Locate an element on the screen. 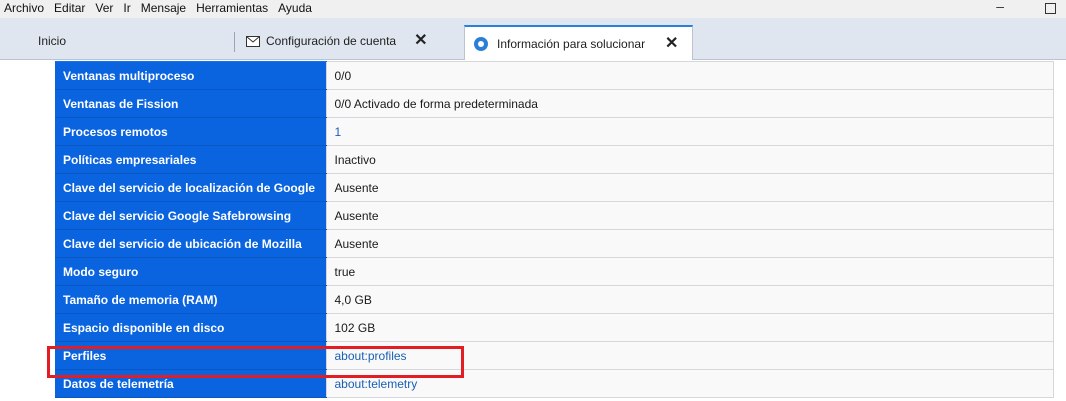 The image size is (1066, 401). tab-account-settings: Configuración de cuenta ✕ is located at coordinates (351, 41).